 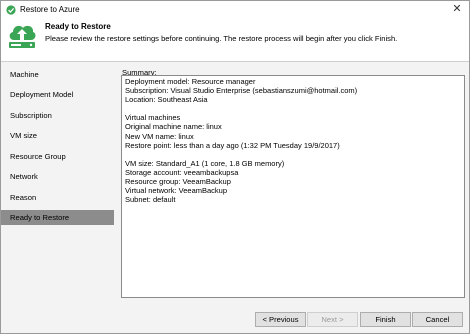 What do you see at coordinates (57, 94) in the screenshot?
I see `sidebar-item-deployment-model: Deployment Model` at bounding box center [57, 94].